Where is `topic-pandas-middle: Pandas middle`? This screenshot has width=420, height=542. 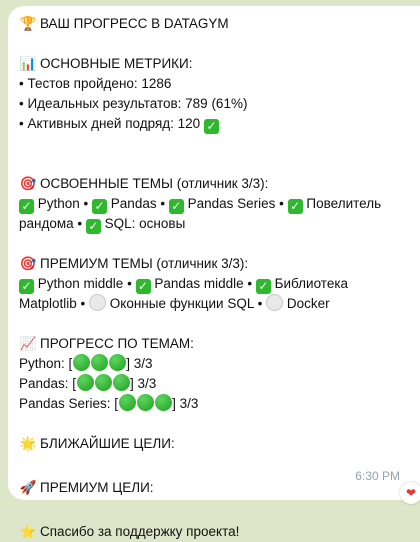
topic-pandas-middle: Pandas middle is located at coordinates (199, 283).